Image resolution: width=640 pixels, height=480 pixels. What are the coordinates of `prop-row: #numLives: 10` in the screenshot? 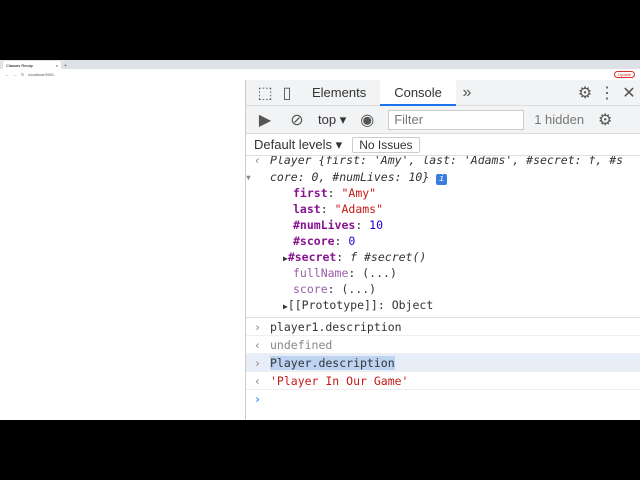 It's located at (338, 225).